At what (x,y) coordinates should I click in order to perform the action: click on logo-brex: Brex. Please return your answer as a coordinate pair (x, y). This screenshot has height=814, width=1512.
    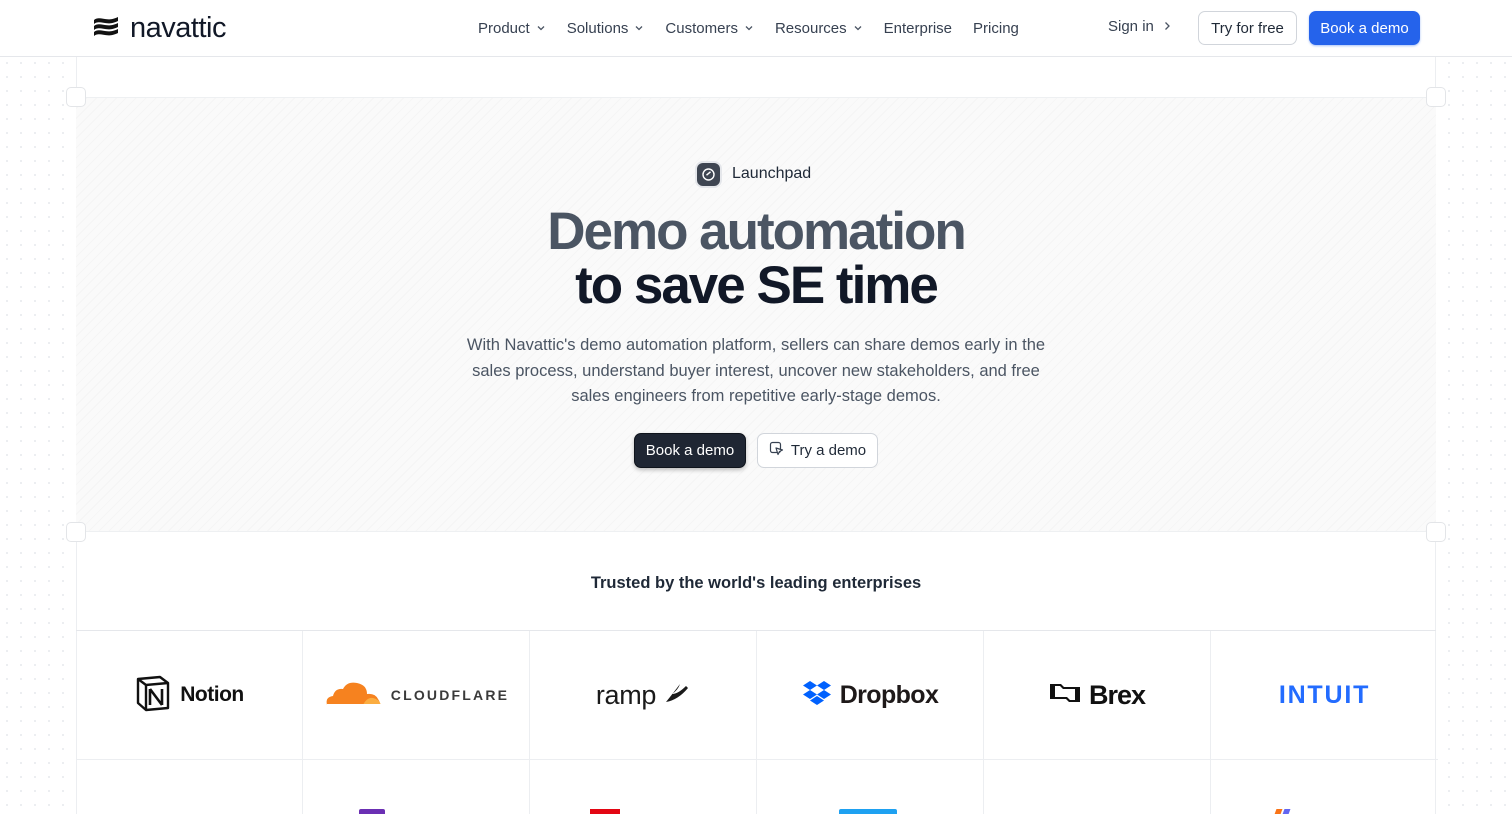
    Looking at the image, I should click on (1097, 695).